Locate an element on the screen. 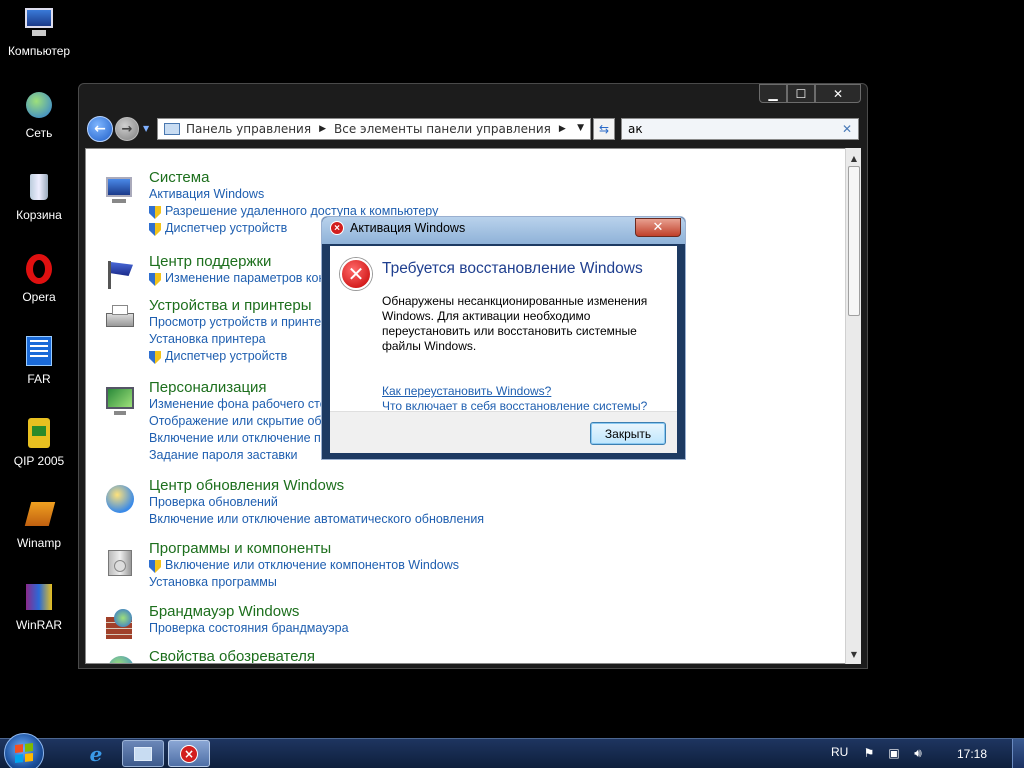 The width and height of the screenshot is (1024, 768). task-link-text: Активация Windows is located at coordinates (207, 194).